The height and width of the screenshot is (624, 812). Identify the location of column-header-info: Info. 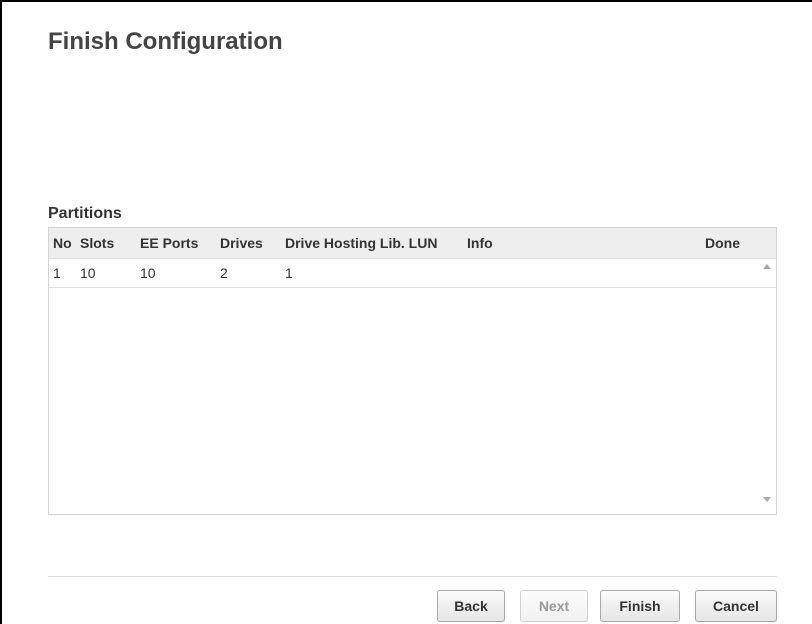
(480, 243).